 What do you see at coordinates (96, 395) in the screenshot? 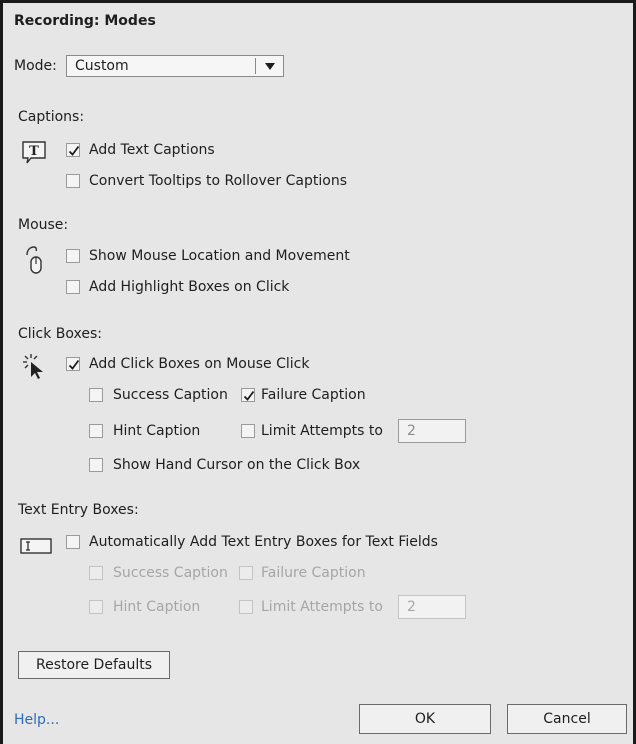
I see `click-success-caption-checkbox` at bounding box center [96, 395].